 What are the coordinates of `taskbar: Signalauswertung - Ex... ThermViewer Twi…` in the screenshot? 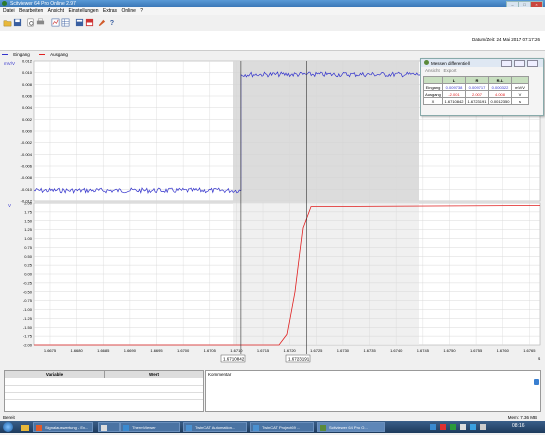 It's located at (272, 427).